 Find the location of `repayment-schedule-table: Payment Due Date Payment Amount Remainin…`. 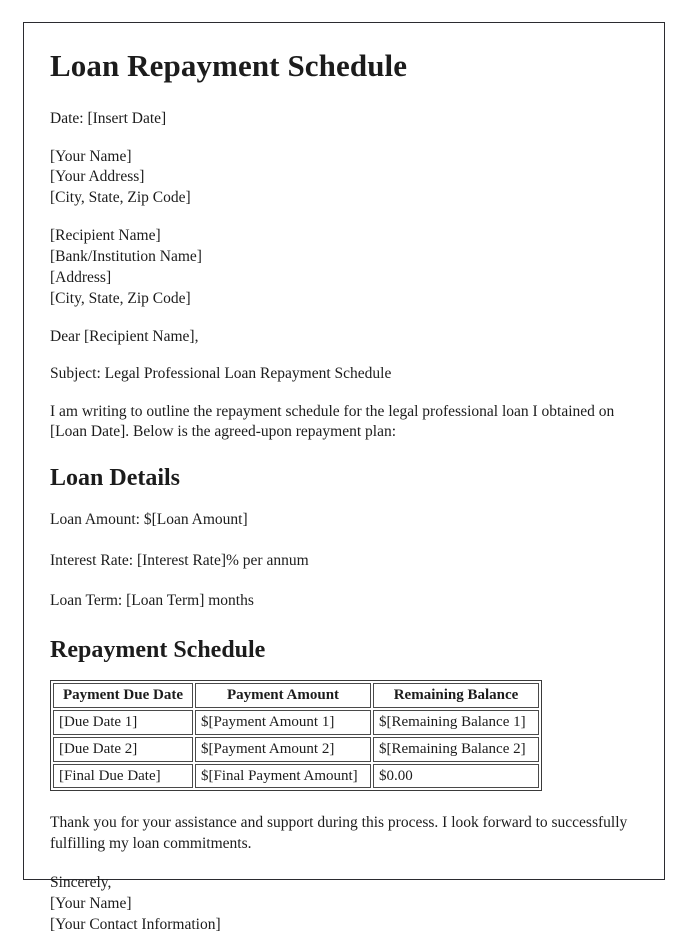

repayment-schedule-table: Payment Due Date Payment Amount Remainin… is located at coordinates (296, 736).